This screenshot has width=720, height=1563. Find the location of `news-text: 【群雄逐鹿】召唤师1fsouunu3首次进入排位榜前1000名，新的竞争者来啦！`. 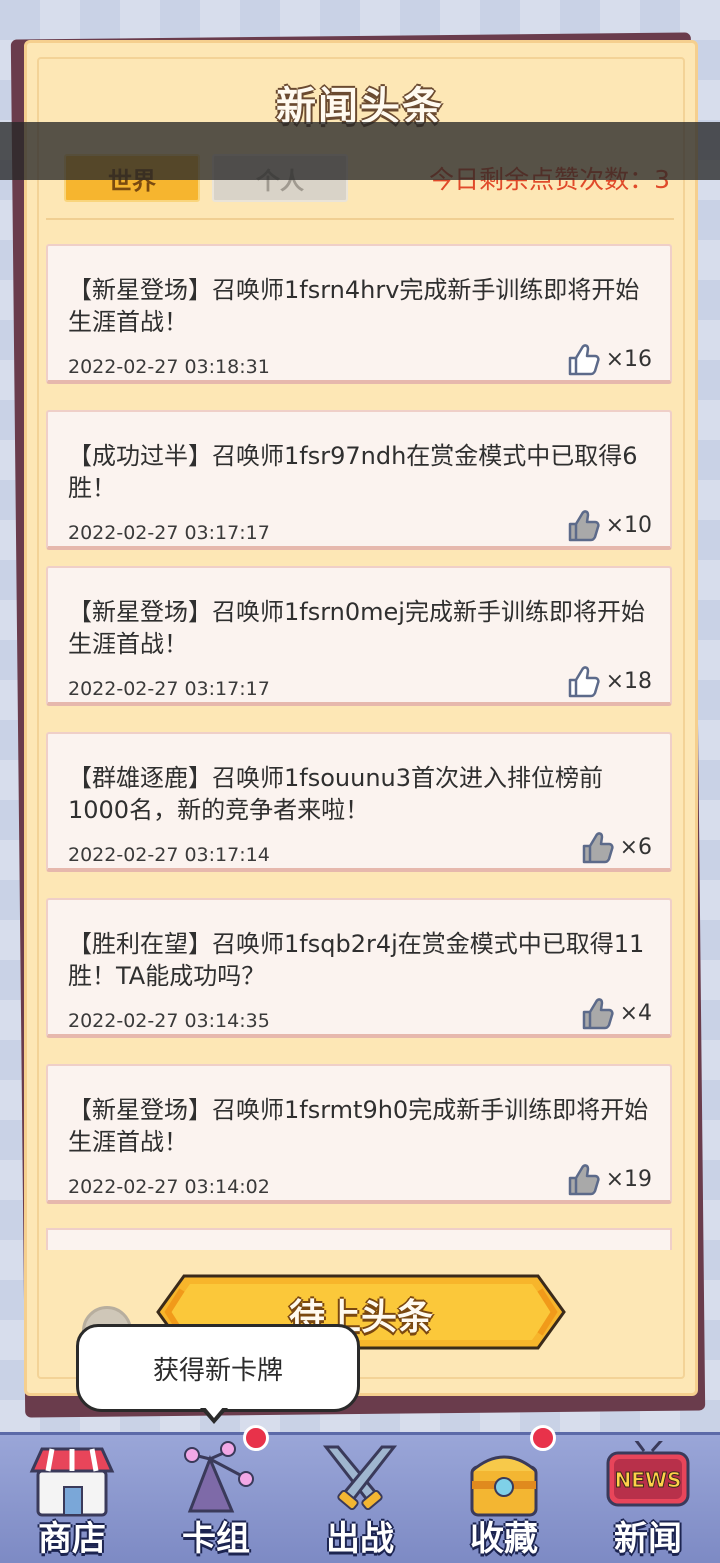

news-text: 【群雄逐鹿】召唤师1fsouunu3首次进入排位榜前1000名，新的竞争者来啦！ is located at coordinates (336, 794).